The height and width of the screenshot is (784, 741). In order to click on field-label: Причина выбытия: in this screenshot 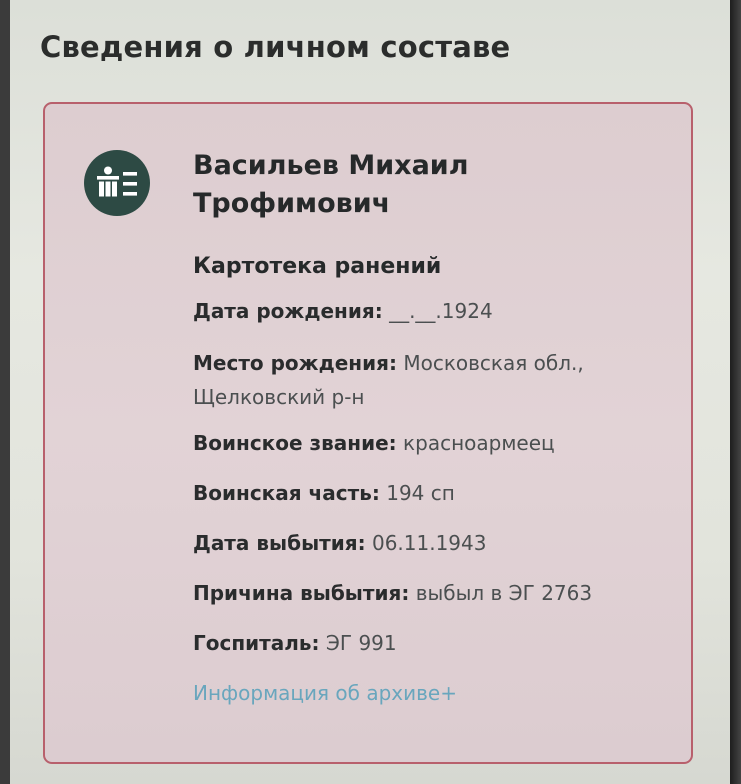, I will do `click(301, 593)`.